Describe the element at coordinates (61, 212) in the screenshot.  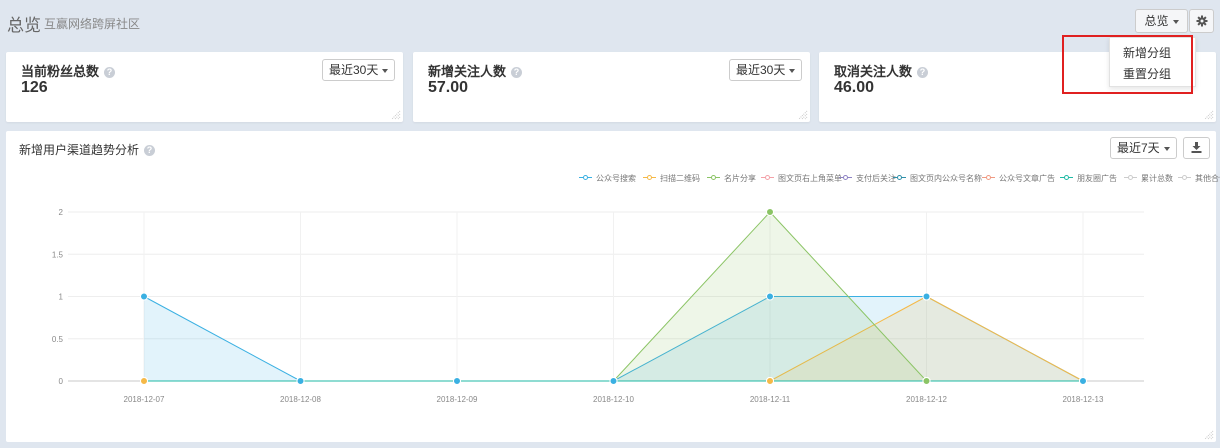
I see `y-tick-label: 2` at that location.